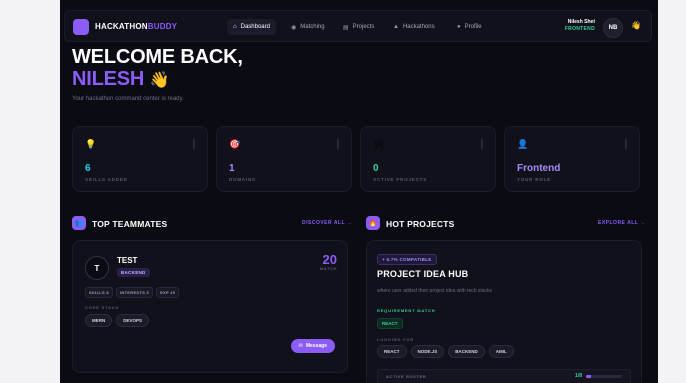 The height and width of the screenshot is (383, 686). What do you see at coordinates (97, 268) in the screenshot?
I see `teammate-avatar: T` at bounding box center [97, 268].